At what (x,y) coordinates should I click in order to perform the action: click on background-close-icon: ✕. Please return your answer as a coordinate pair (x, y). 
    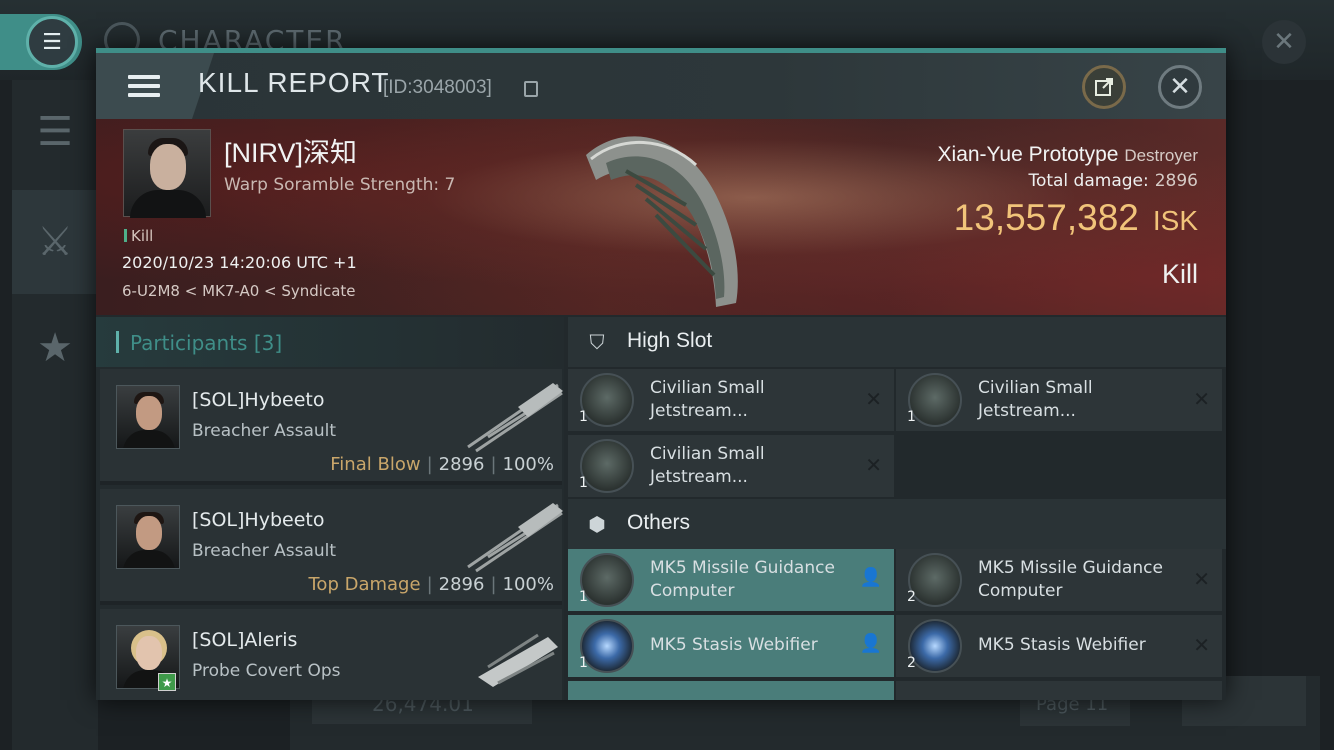
    Looking at the image, I should click on (1284, 42).